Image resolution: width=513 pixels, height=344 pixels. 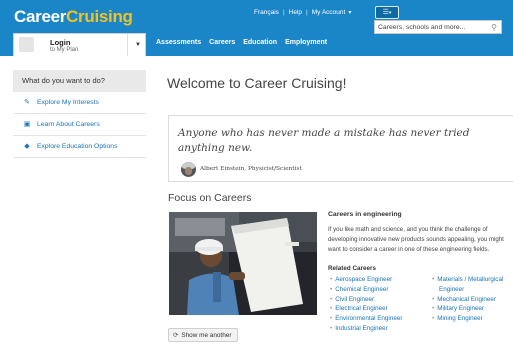 What do you see at coordinates (460, 318) in the screenshot?
I see `career-link: Mining Engineer` at bounding box center [460, 318].